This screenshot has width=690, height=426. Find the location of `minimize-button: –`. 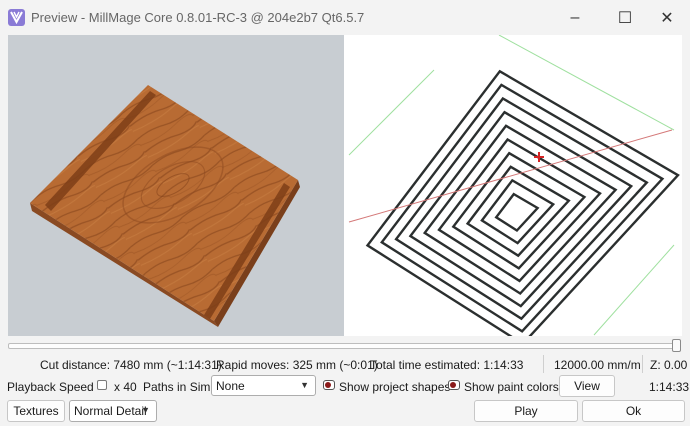

minimize-button: – is located at coordinates (575, 18).